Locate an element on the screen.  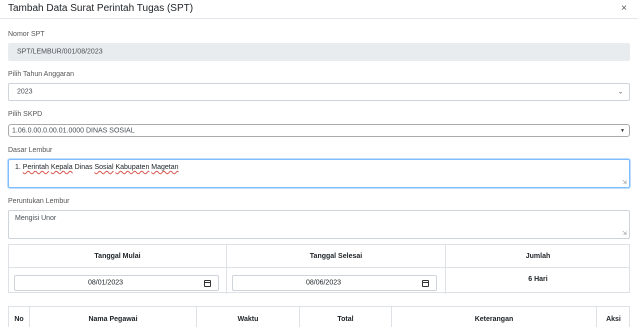
peruntukan-lembur-label: Peruntukan Lembur is located at coordinates (39, 201).